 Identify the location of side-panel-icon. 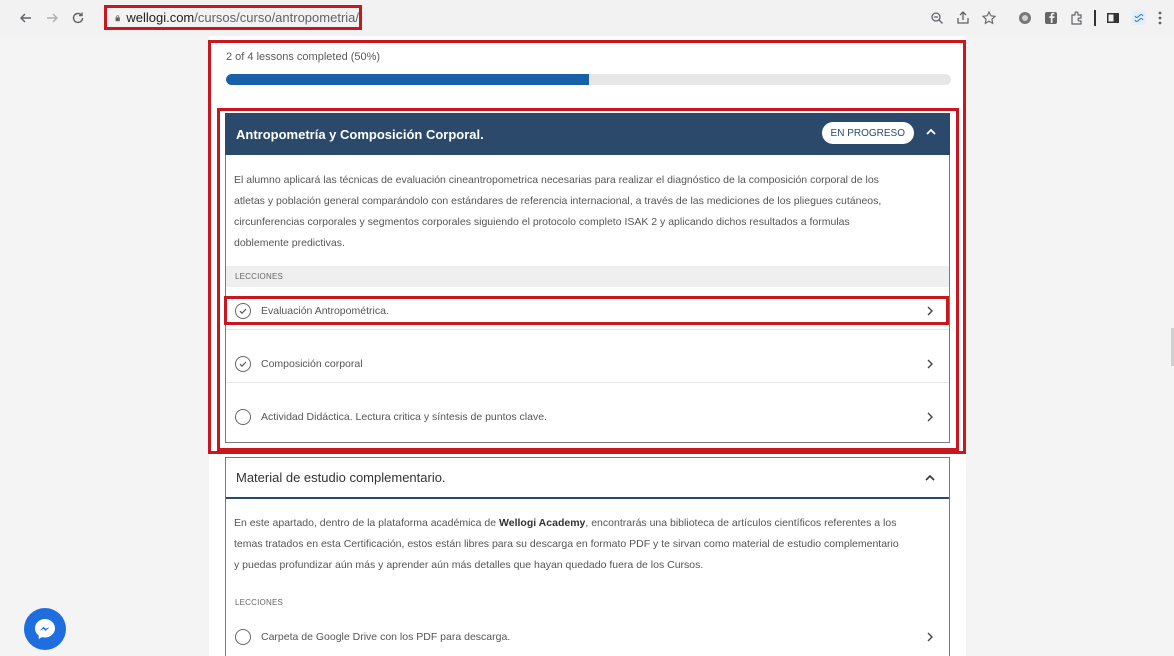
(1113, 18).